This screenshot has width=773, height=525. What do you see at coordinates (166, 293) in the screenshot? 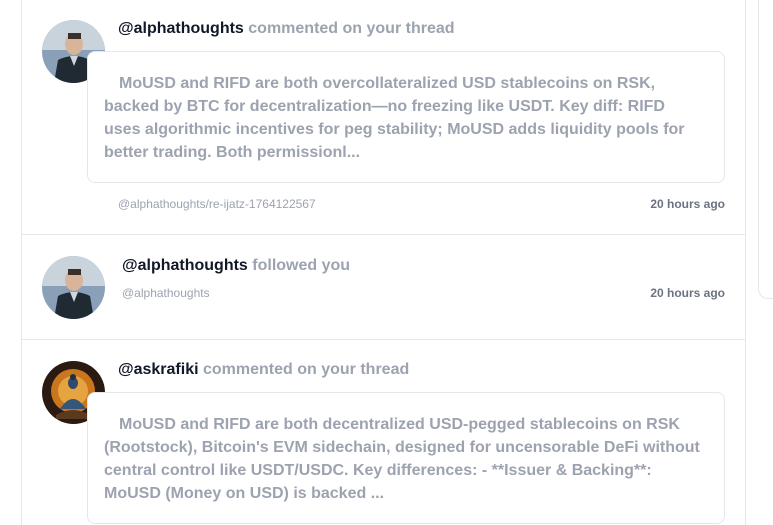
I see `permlink: @alphathoughts` at bounding box center [166, 293].